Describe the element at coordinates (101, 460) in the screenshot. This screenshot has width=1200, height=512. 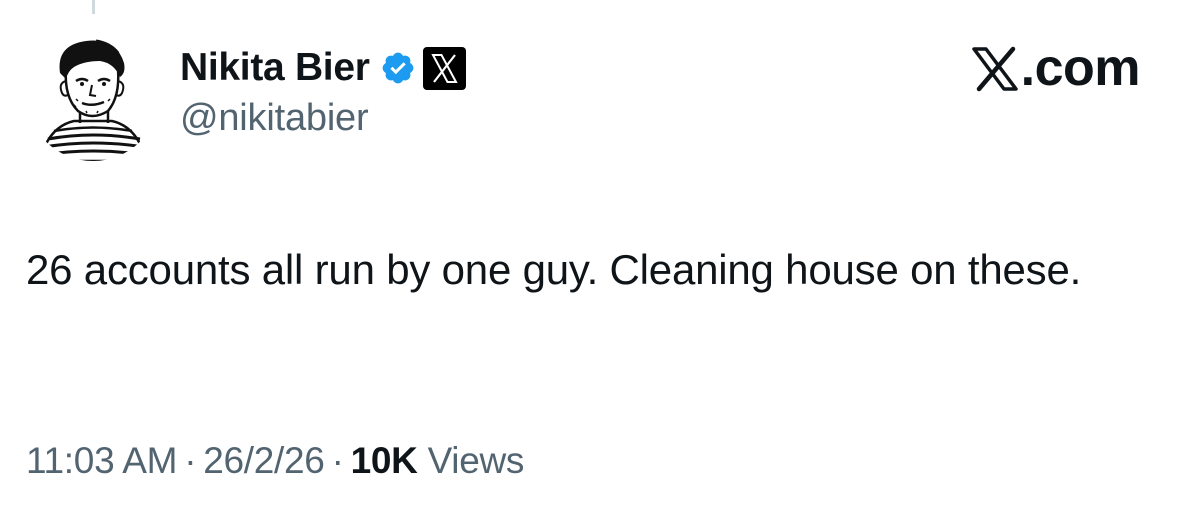
I see `tweet-time: 11:03 AM` at that location.